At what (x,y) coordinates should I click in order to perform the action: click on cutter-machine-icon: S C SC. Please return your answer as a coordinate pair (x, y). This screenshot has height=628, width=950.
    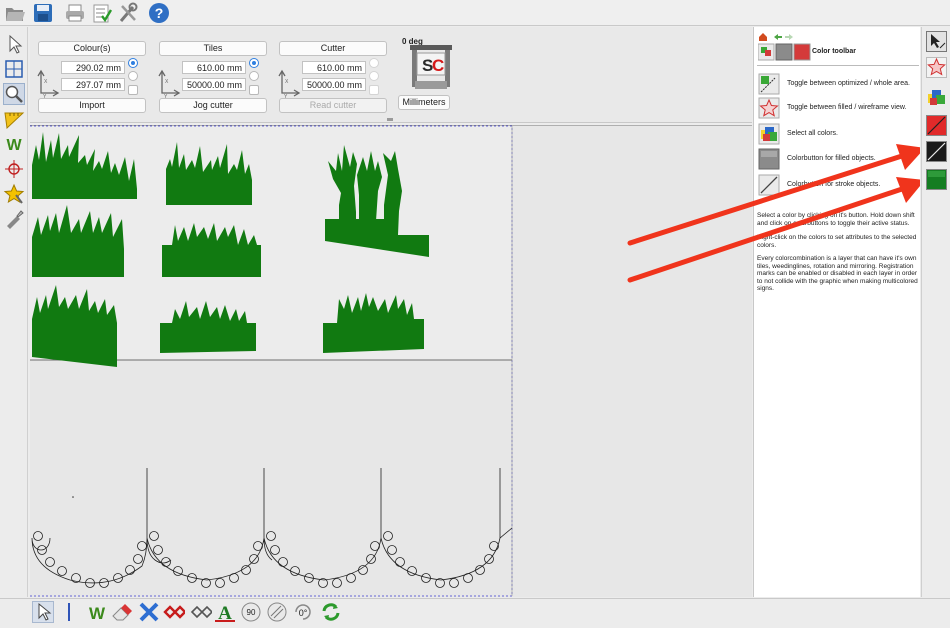
    Looking at the image, I should click on (431, 68).